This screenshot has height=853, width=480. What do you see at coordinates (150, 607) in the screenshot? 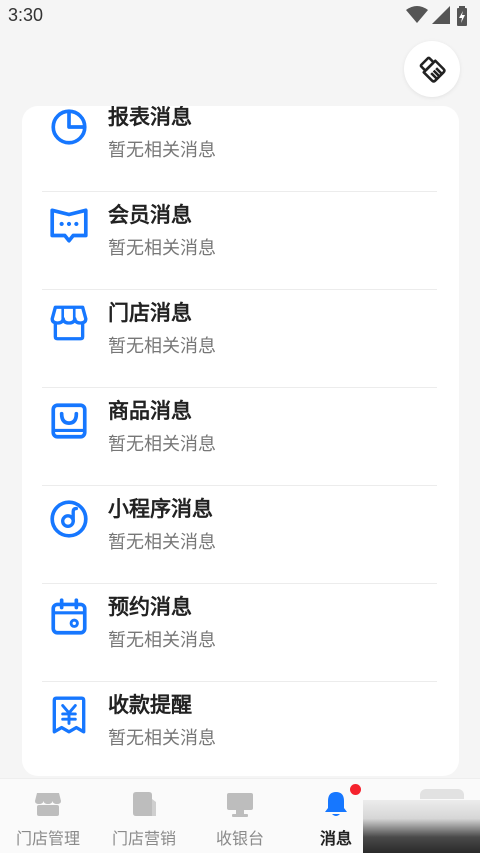
I see `message-title: 预约消息` at bounding box center [150, 607].